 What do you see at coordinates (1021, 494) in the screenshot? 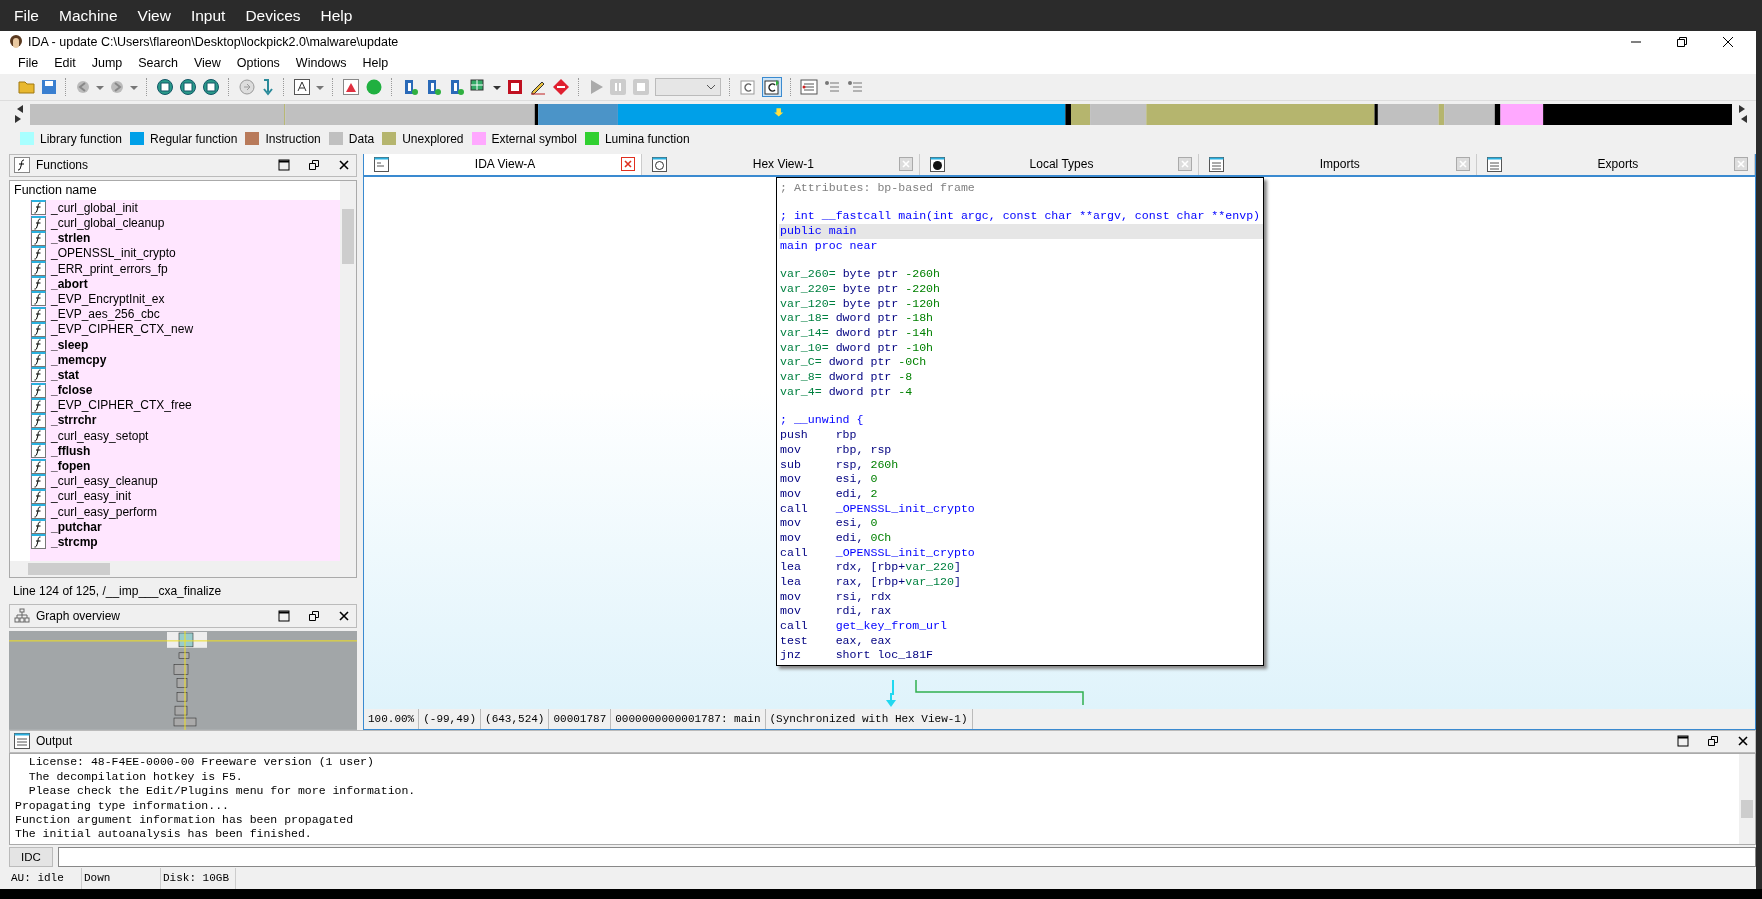
I see `code-line: mov edi, 2` at bounding box center [1021, 494].